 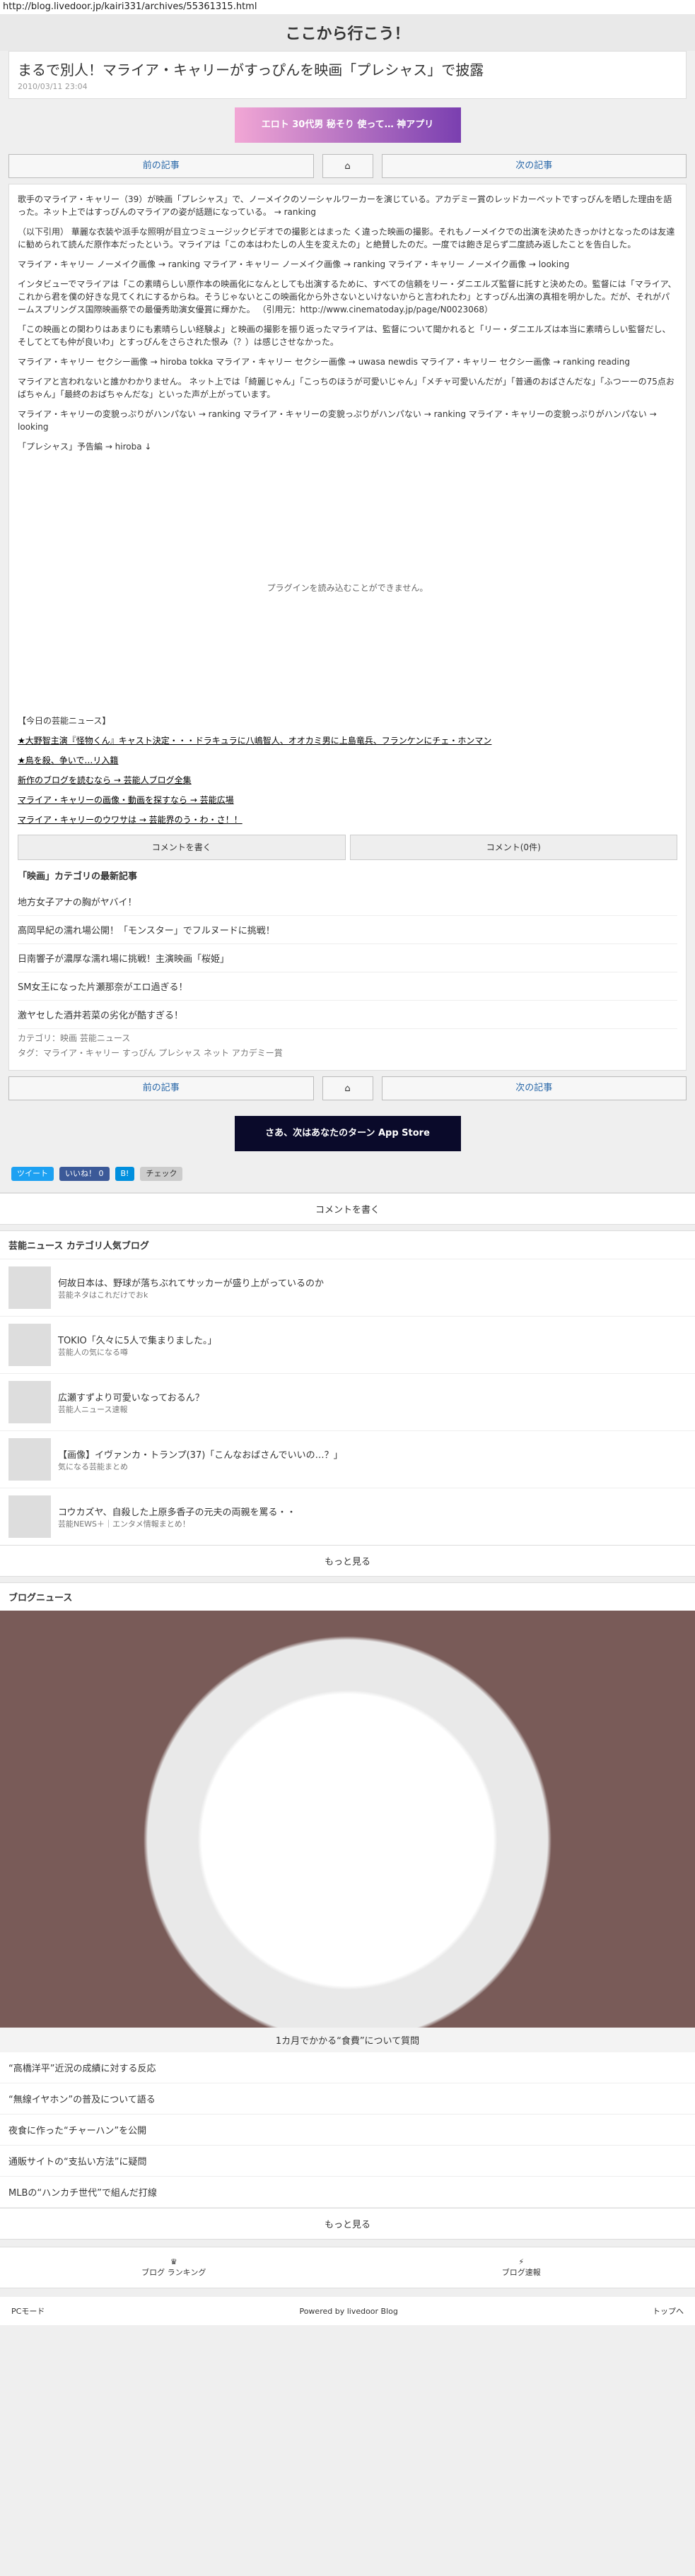 I want to click on news-item-1: “高橋洋平”近況の成績に対する反応, so click(x=347, y=2067).